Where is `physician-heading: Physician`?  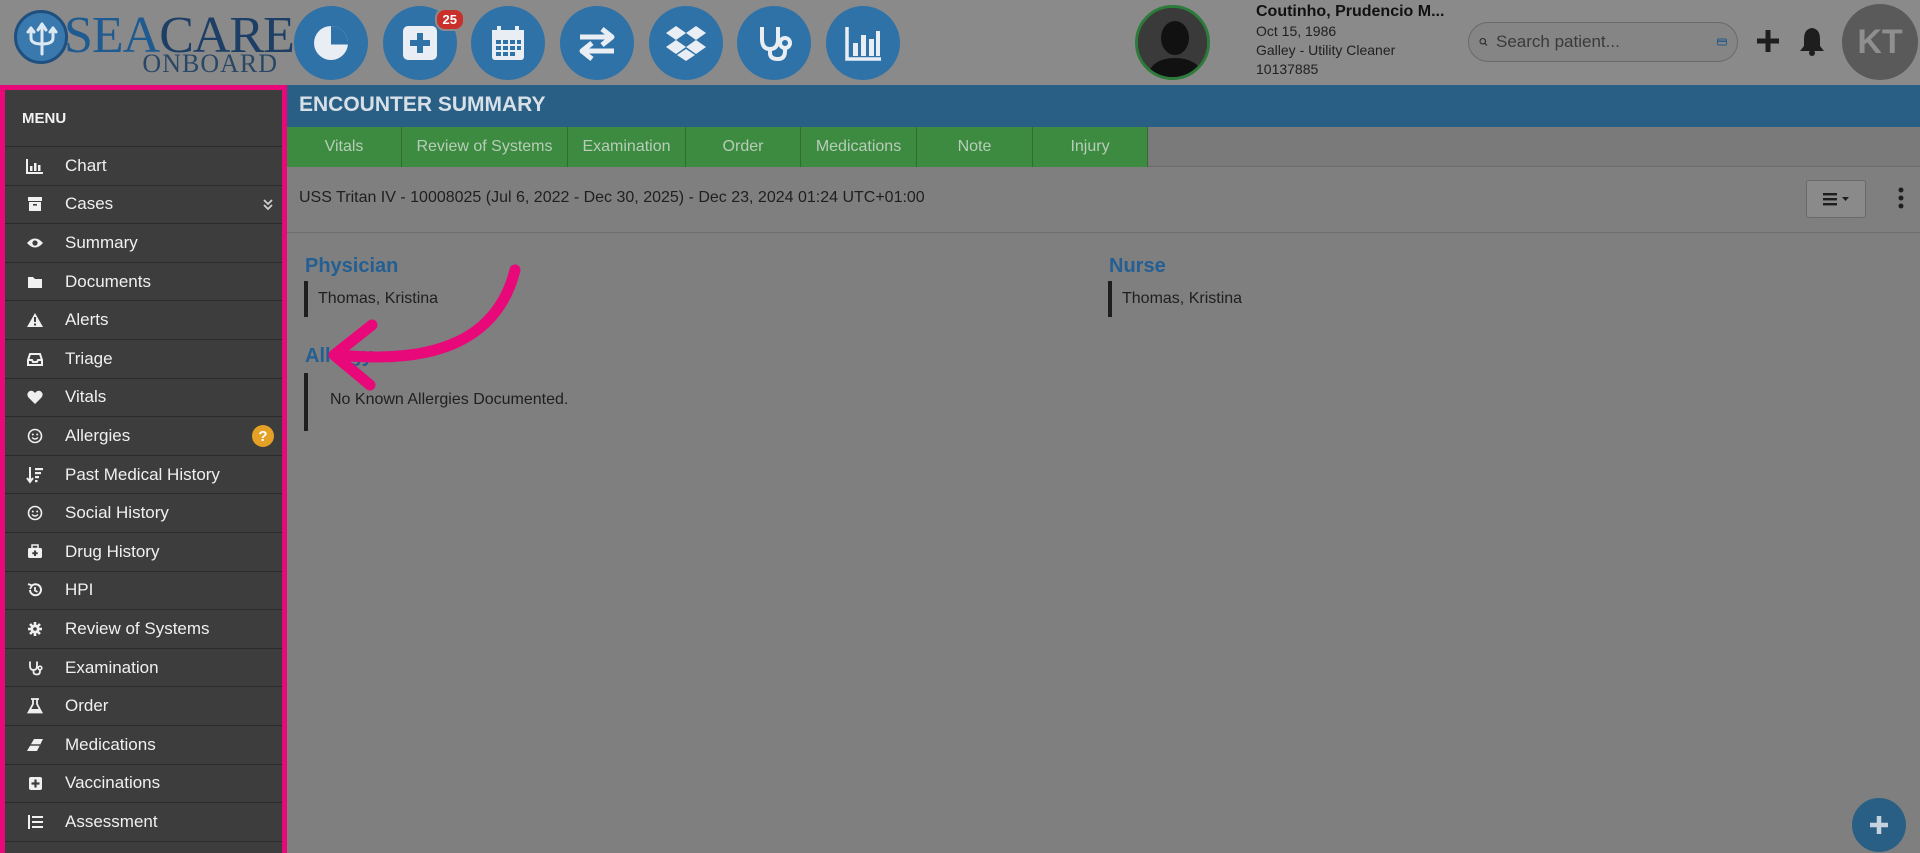
physician-heading: Physician is located at coordinates (352, 266).